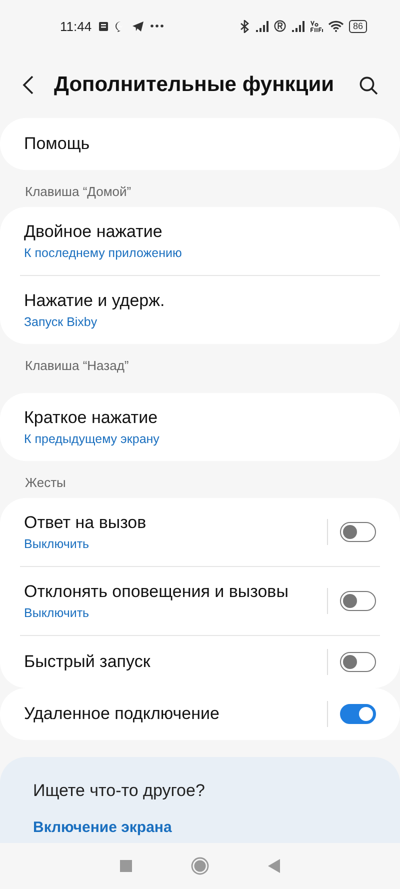 This screenshot has height=889, width=400. What do you see at coordinates (200, 662) in the screenshot?
I see `settings-row: Быстрый запуск` at bounding box center [200, 662].